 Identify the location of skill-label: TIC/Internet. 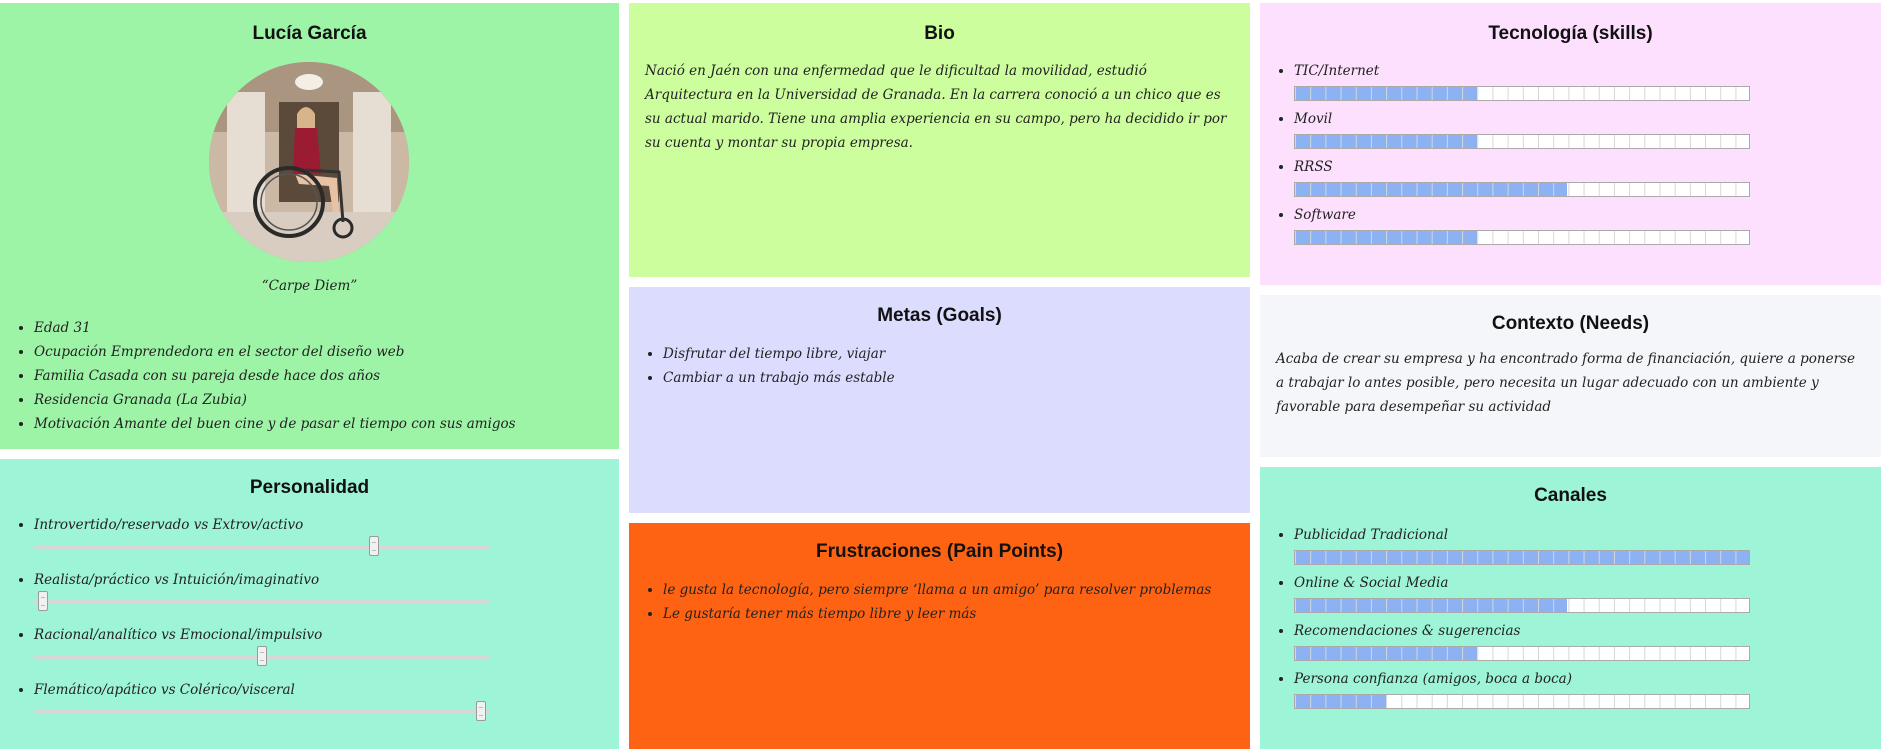
(1337, 71).